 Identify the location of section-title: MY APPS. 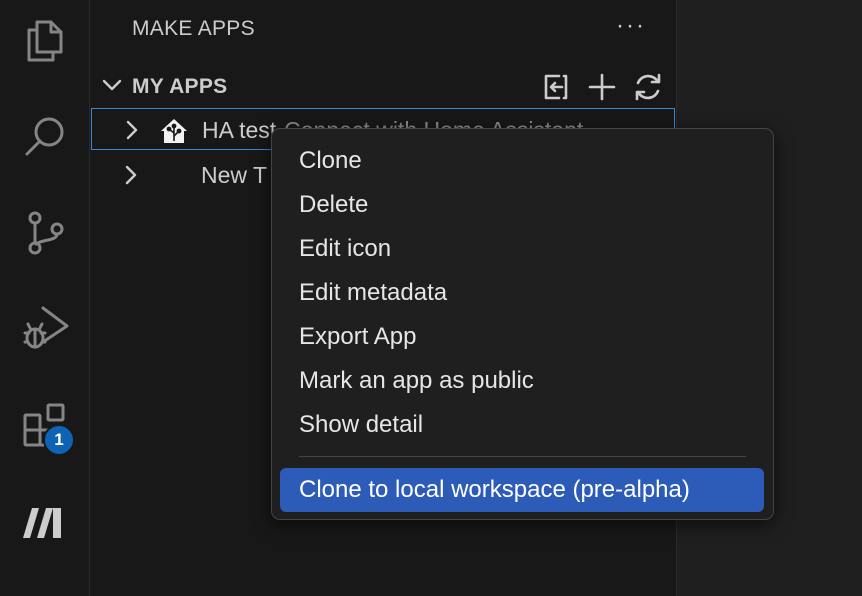
(180, 86).